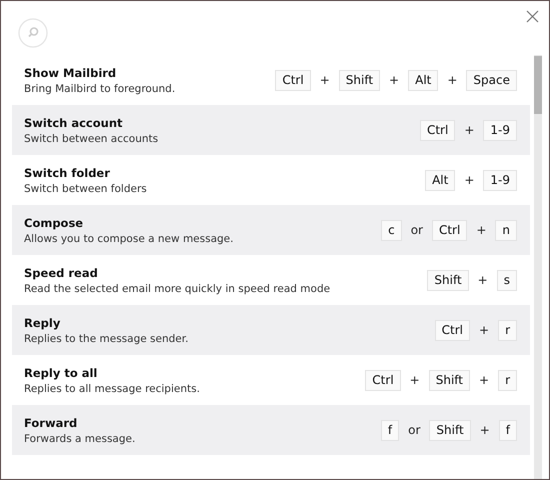  What do you see at coordinates (491, 80) in the screenshot?
I see `key-cap: Space` at bounding box center [491, 80].